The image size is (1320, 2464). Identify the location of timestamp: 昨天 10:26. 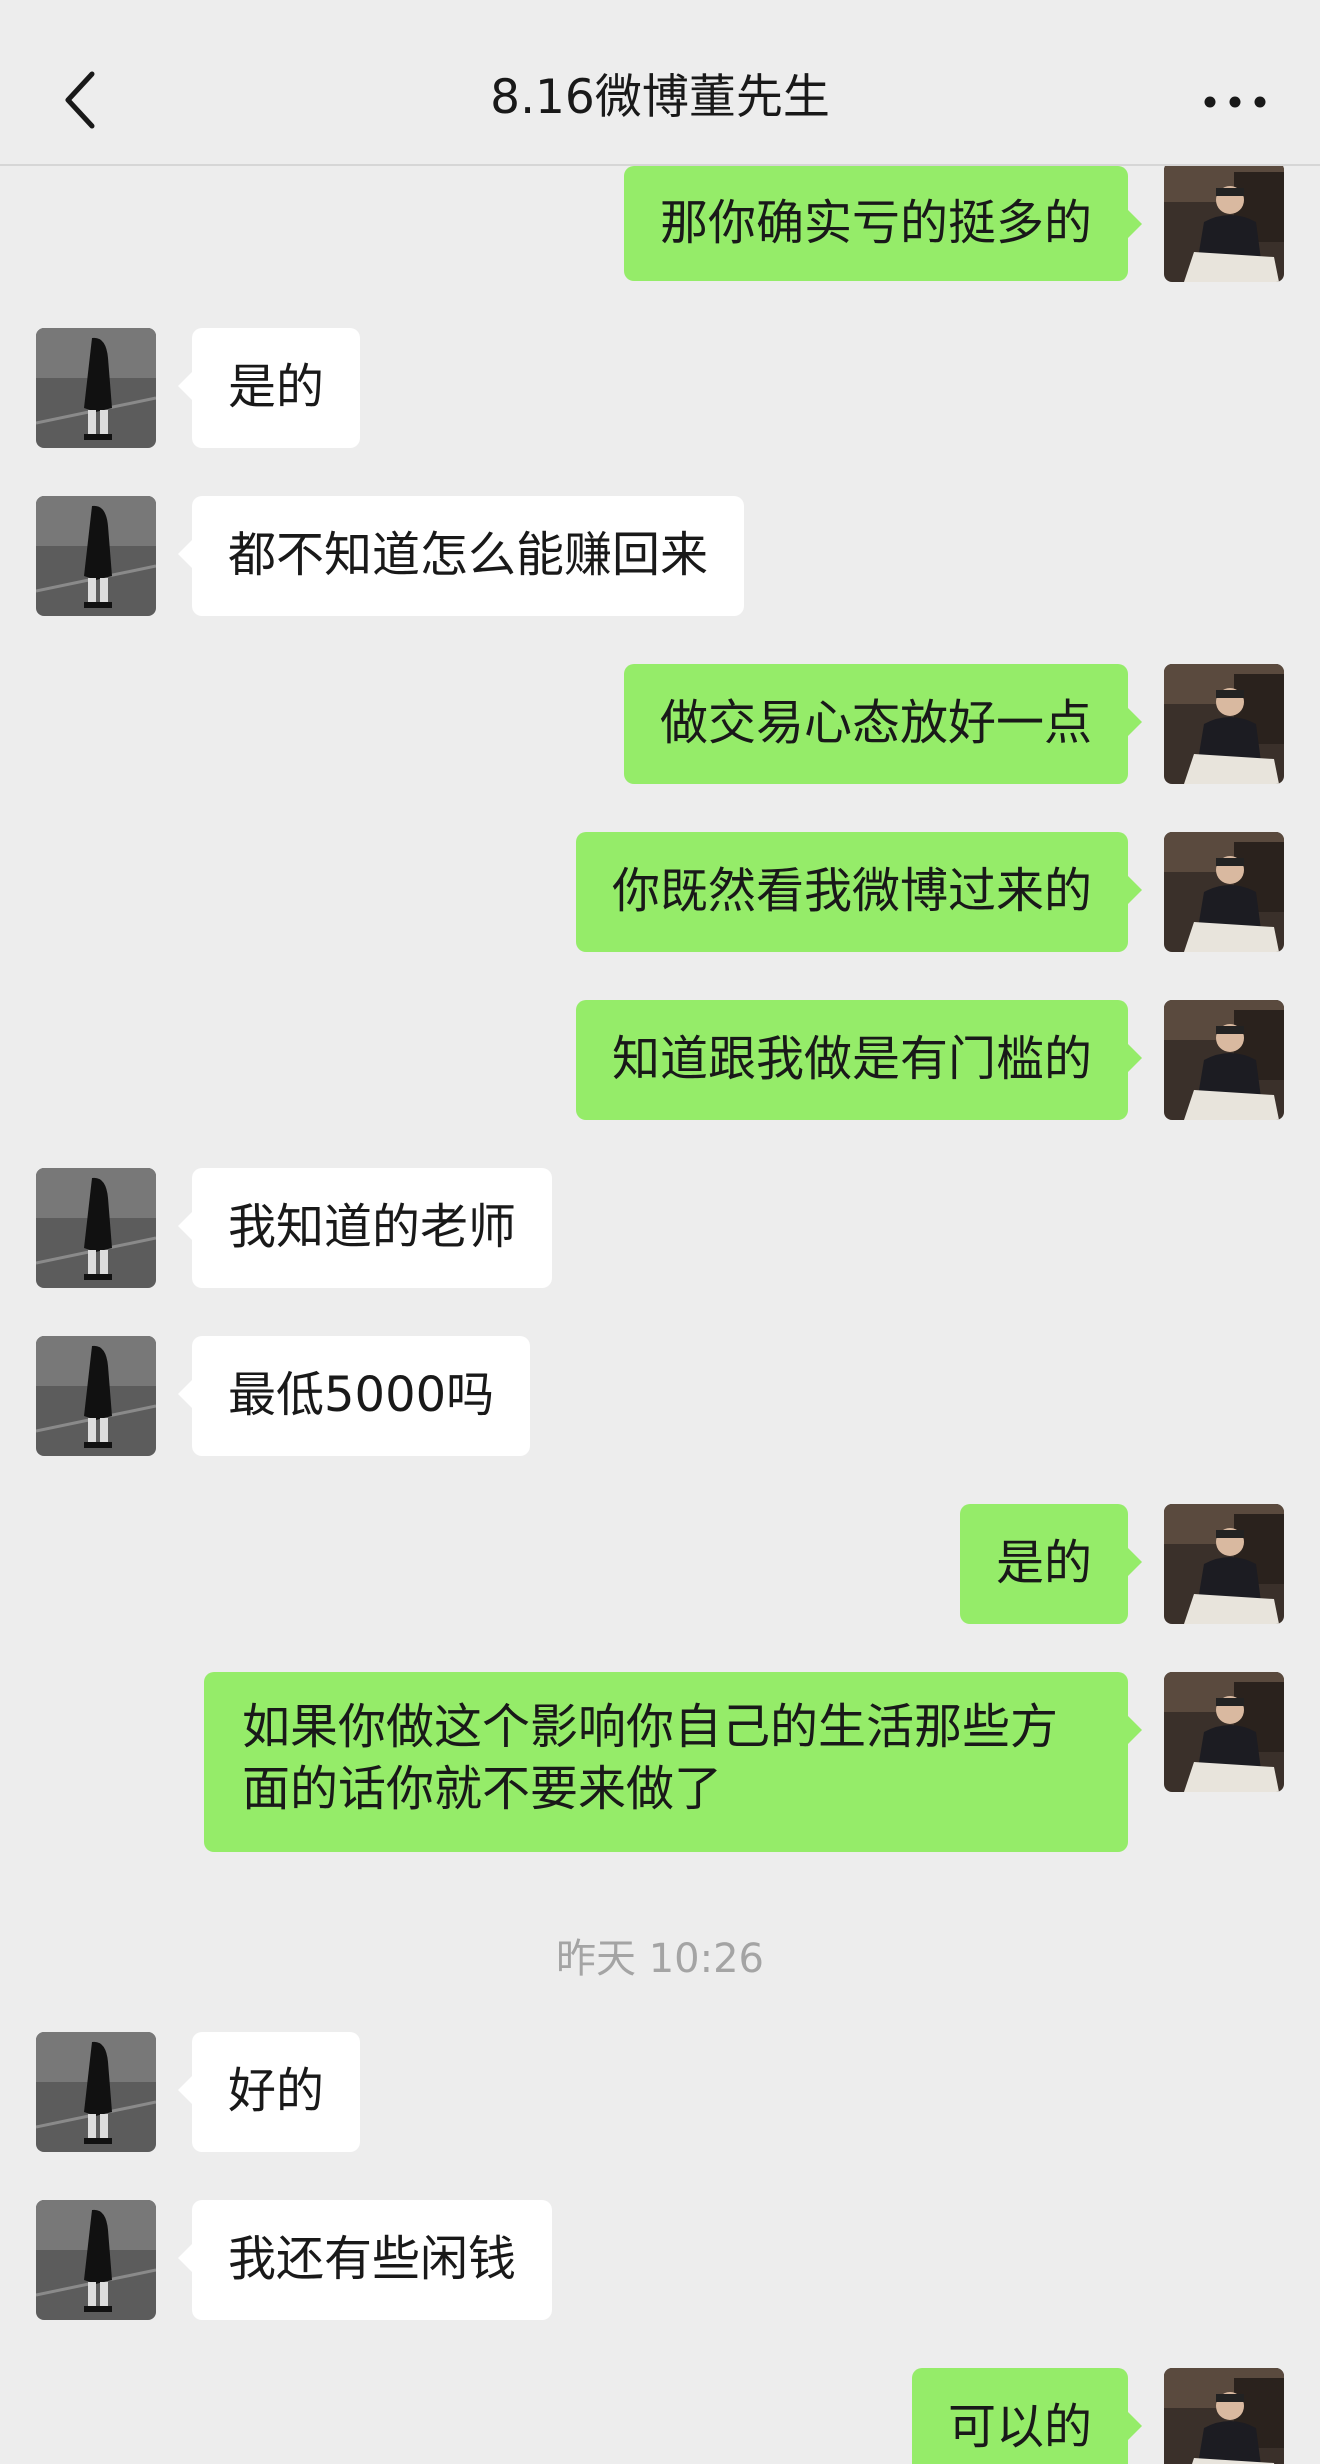
(660, 1959).